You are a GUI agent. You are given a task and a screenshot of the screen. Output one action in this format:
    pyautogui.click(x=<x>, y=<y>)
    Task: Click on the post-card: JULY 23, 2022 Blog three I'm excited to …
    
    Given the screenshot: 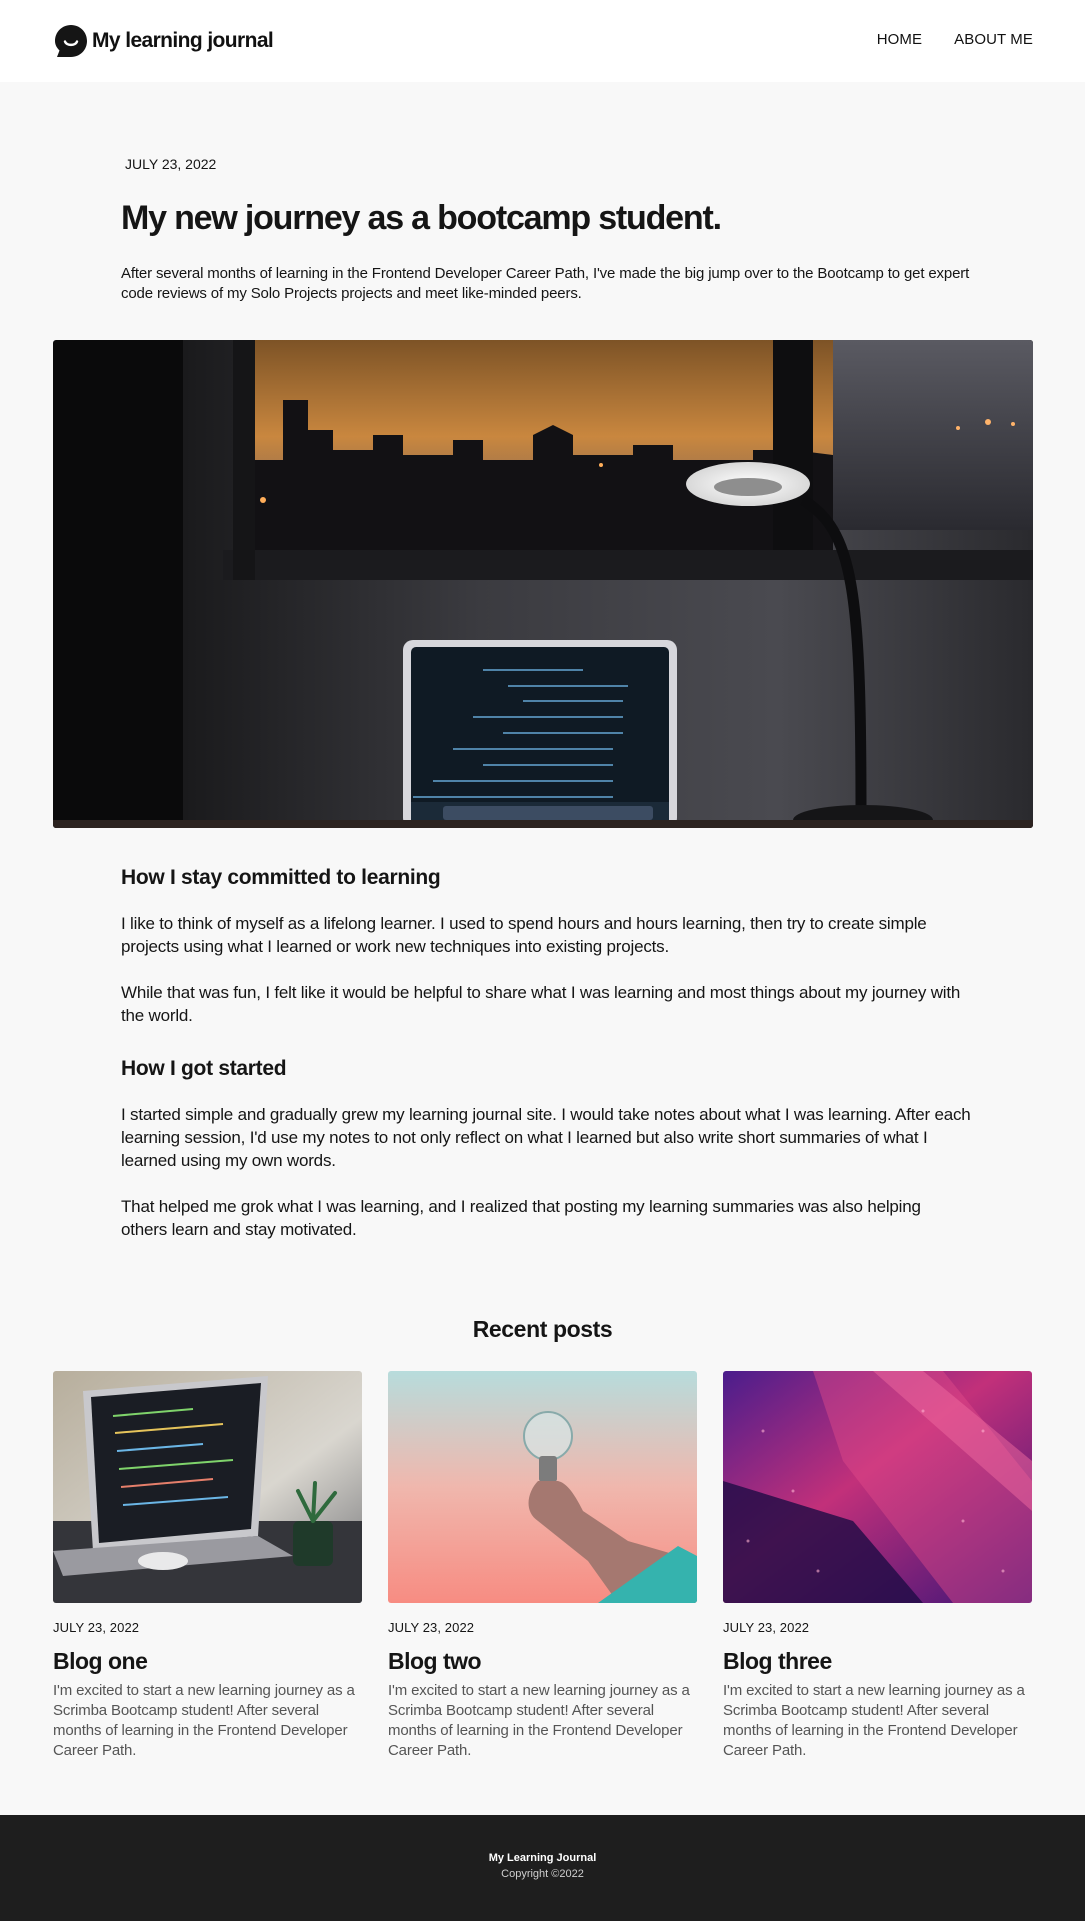 What is the action you would take?
    pyautogui.click(x=877, y=1566)
    